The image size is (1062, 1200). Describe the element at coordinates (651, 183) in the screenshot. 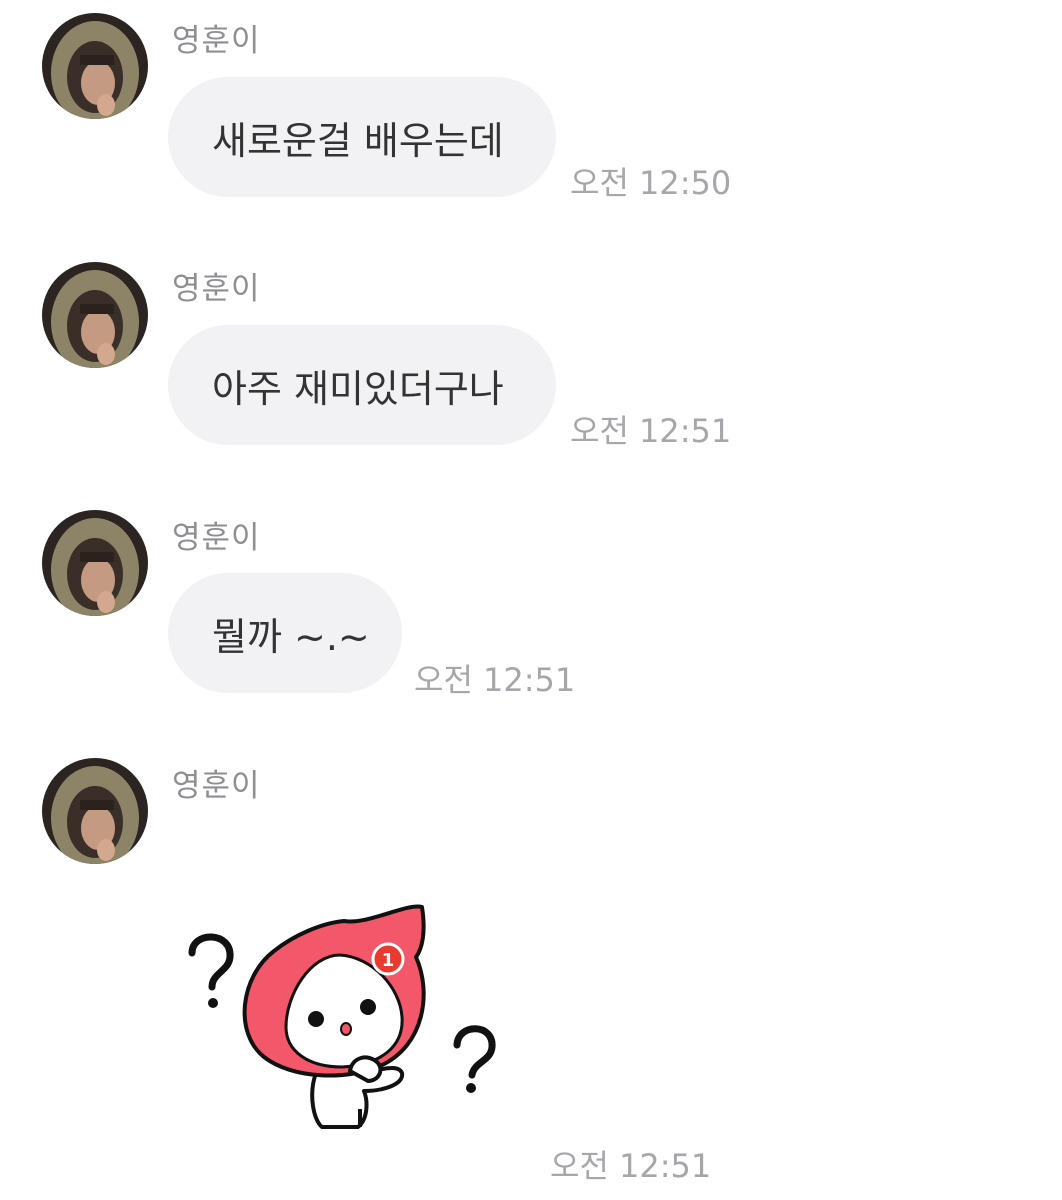

I see `message-time: 오전 12:50` at that location.